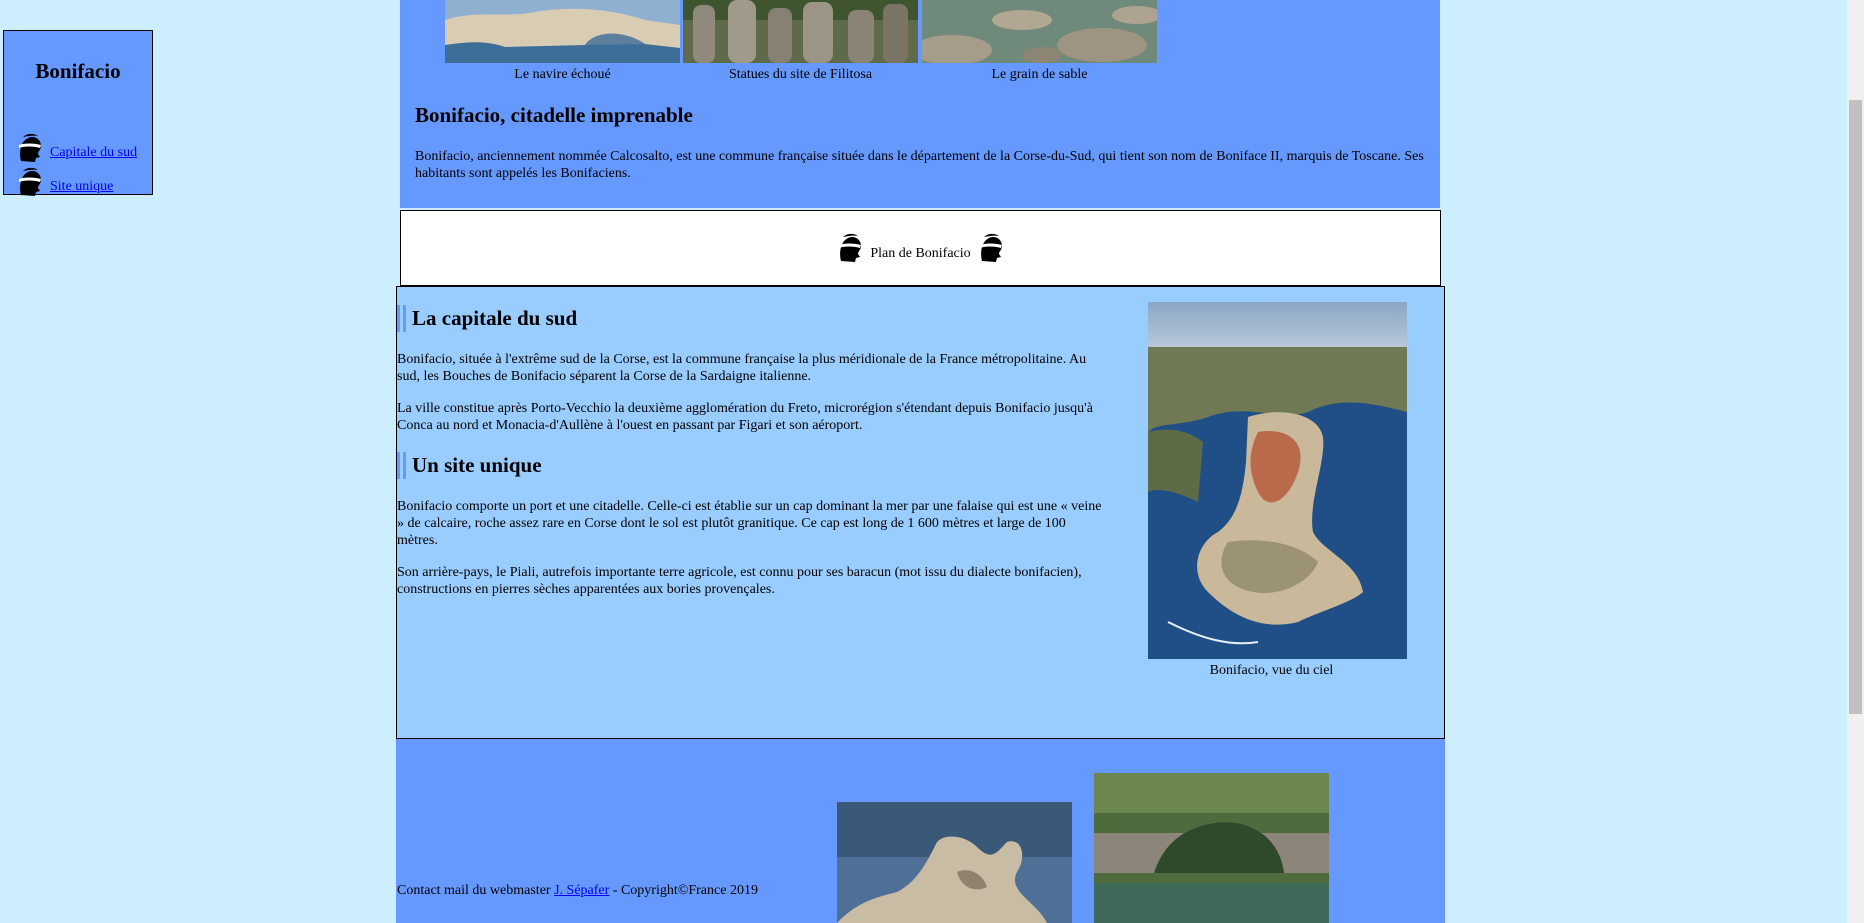 Image resolution: width=1864 pixels, height=923 pixels. I want to click on nav-item-site: Site unique, so click(64, 182).